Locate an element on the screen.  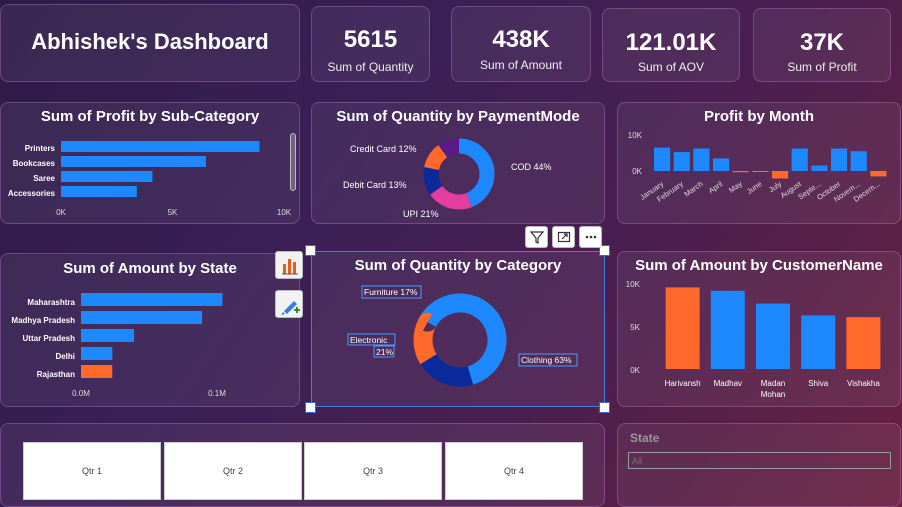
bar-chart-icon is located at coordinates (290, 267).